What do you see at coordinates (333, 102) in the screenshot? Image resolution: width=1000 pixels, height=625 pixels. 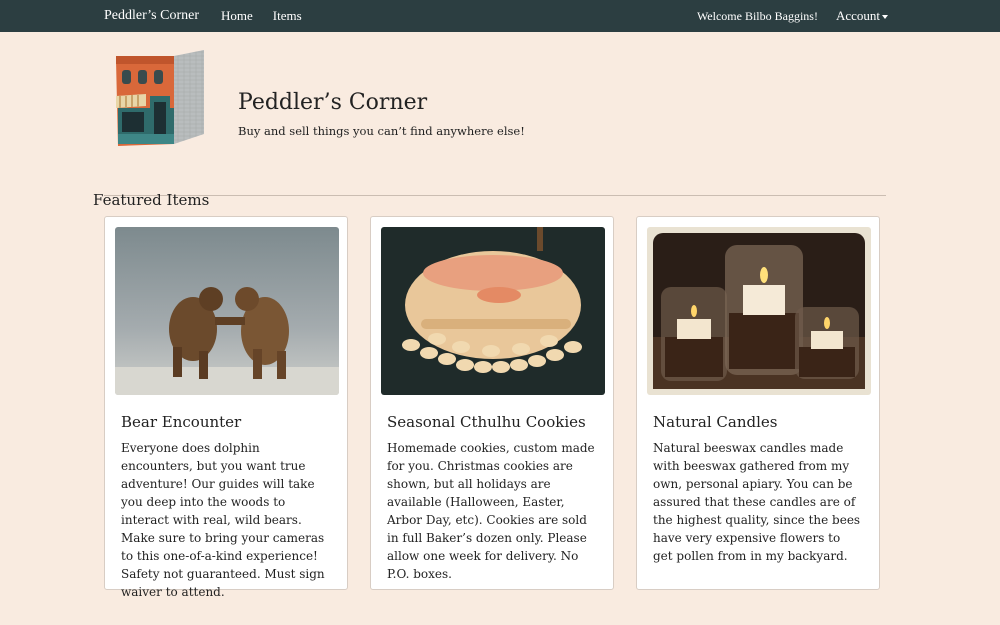 I see `page-title: Peddler’s Corner` at bounding box center [333, 102].